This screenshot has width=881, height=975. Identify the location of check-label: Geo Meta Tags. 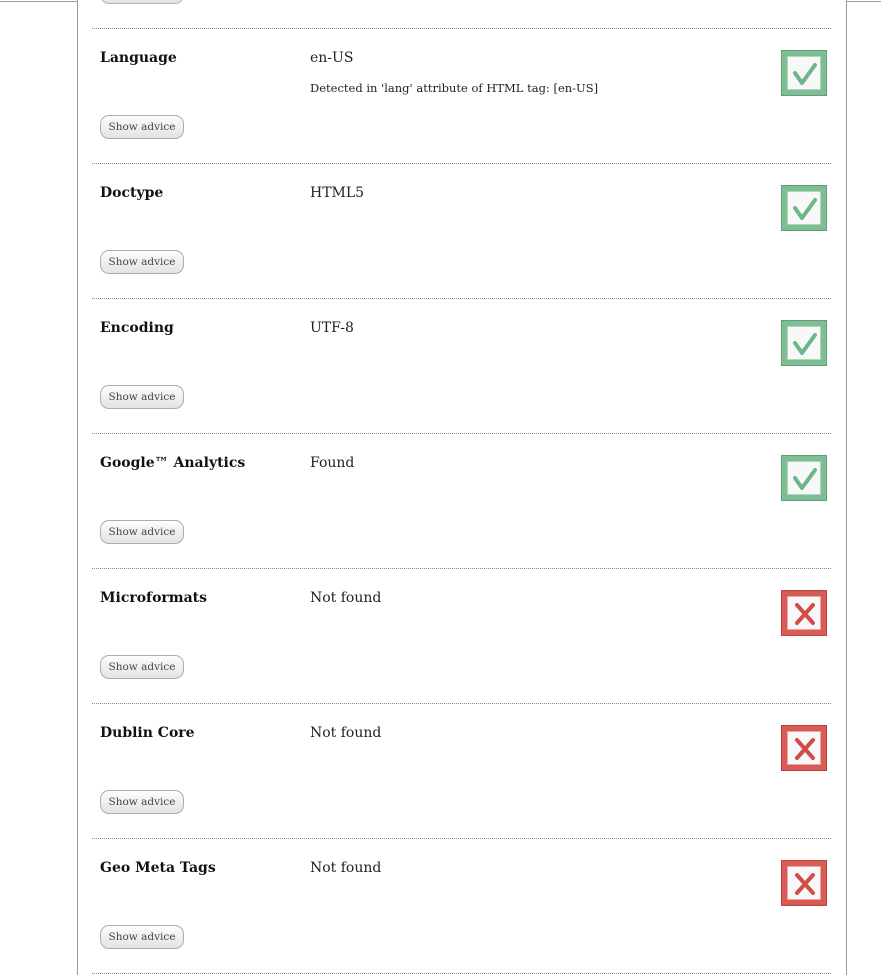
(158, 868).